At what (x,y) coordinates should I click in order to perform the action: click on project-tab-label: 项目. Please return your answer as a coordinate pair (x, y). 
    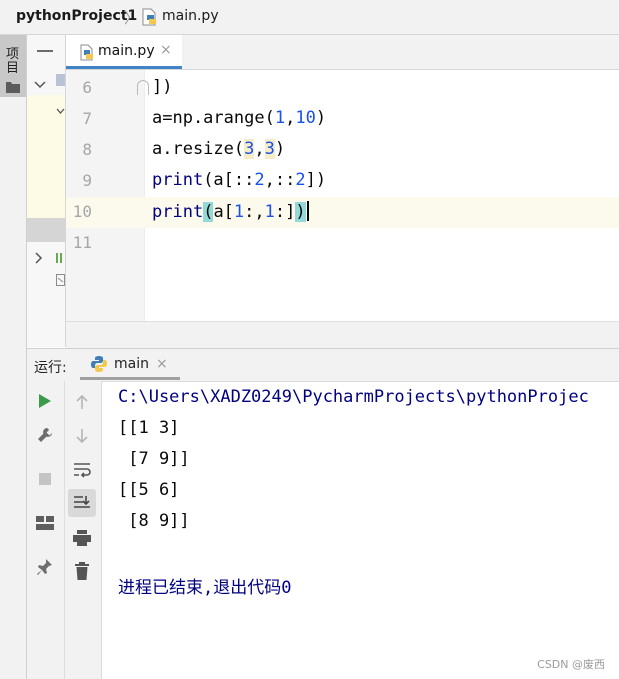
    Looking at the image, I should click on (13, 61).